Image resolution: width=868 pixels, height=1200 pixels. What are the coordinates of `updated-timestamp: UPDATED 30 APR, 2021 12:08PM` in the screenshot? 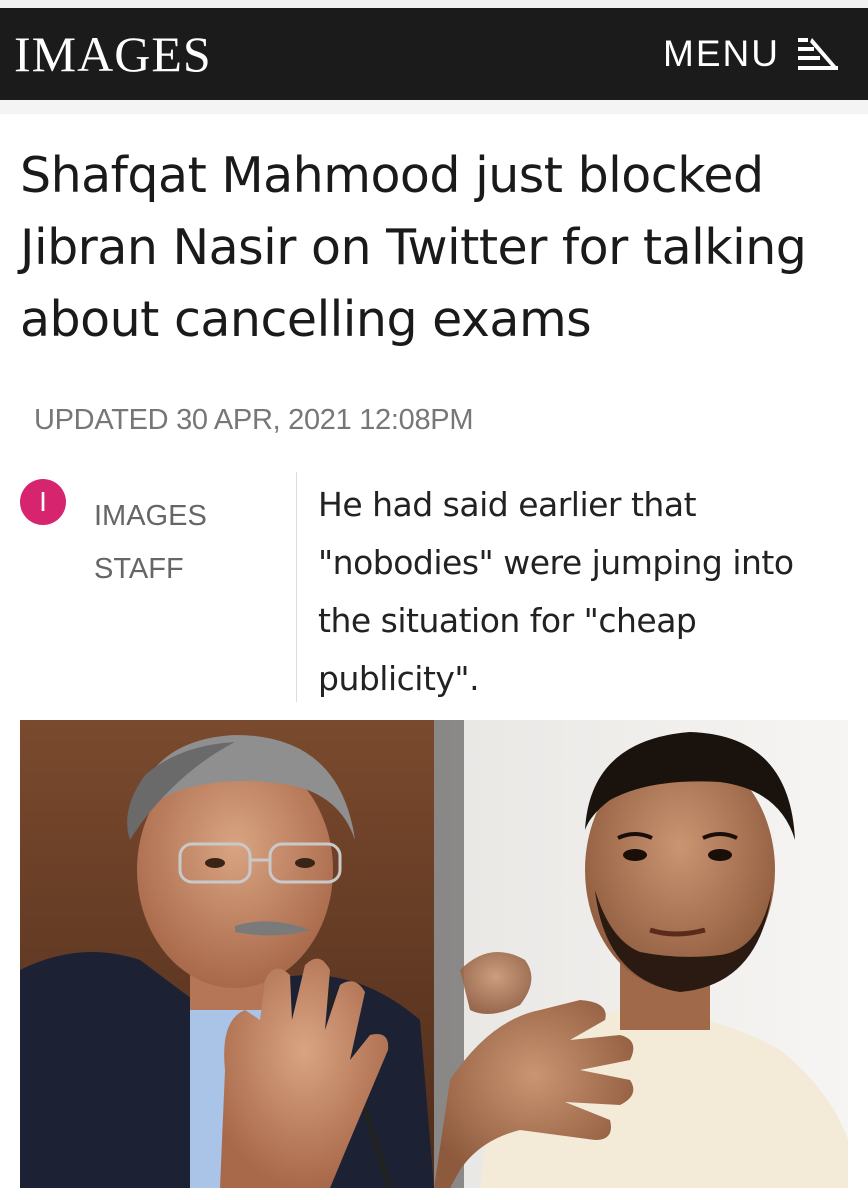 It's located at (254, 420).